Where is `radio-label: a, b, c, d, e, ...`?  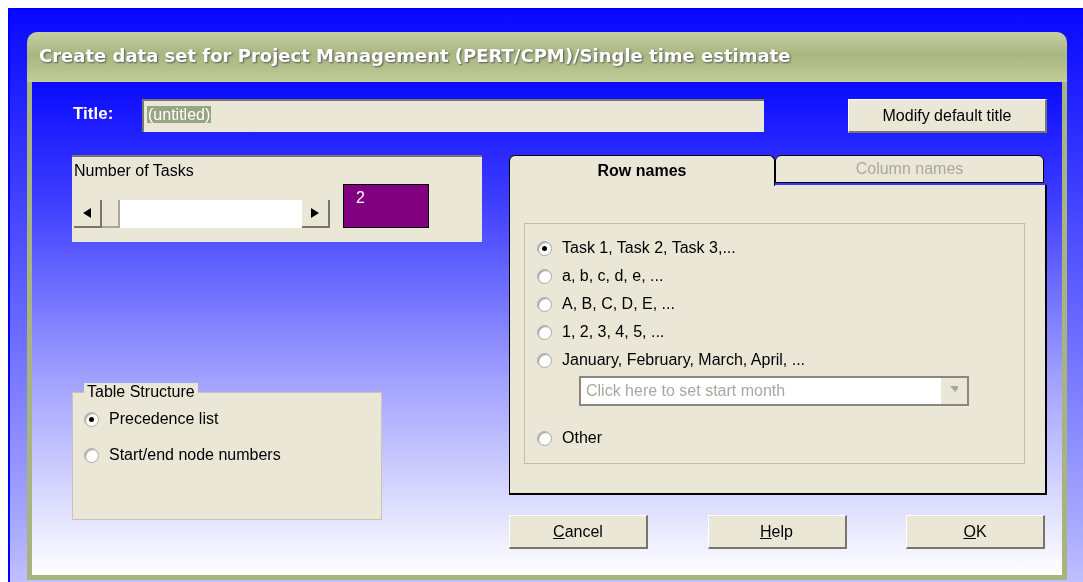
radio-label: a, b, c, d, e, ... is located at coordinates (613, 276).